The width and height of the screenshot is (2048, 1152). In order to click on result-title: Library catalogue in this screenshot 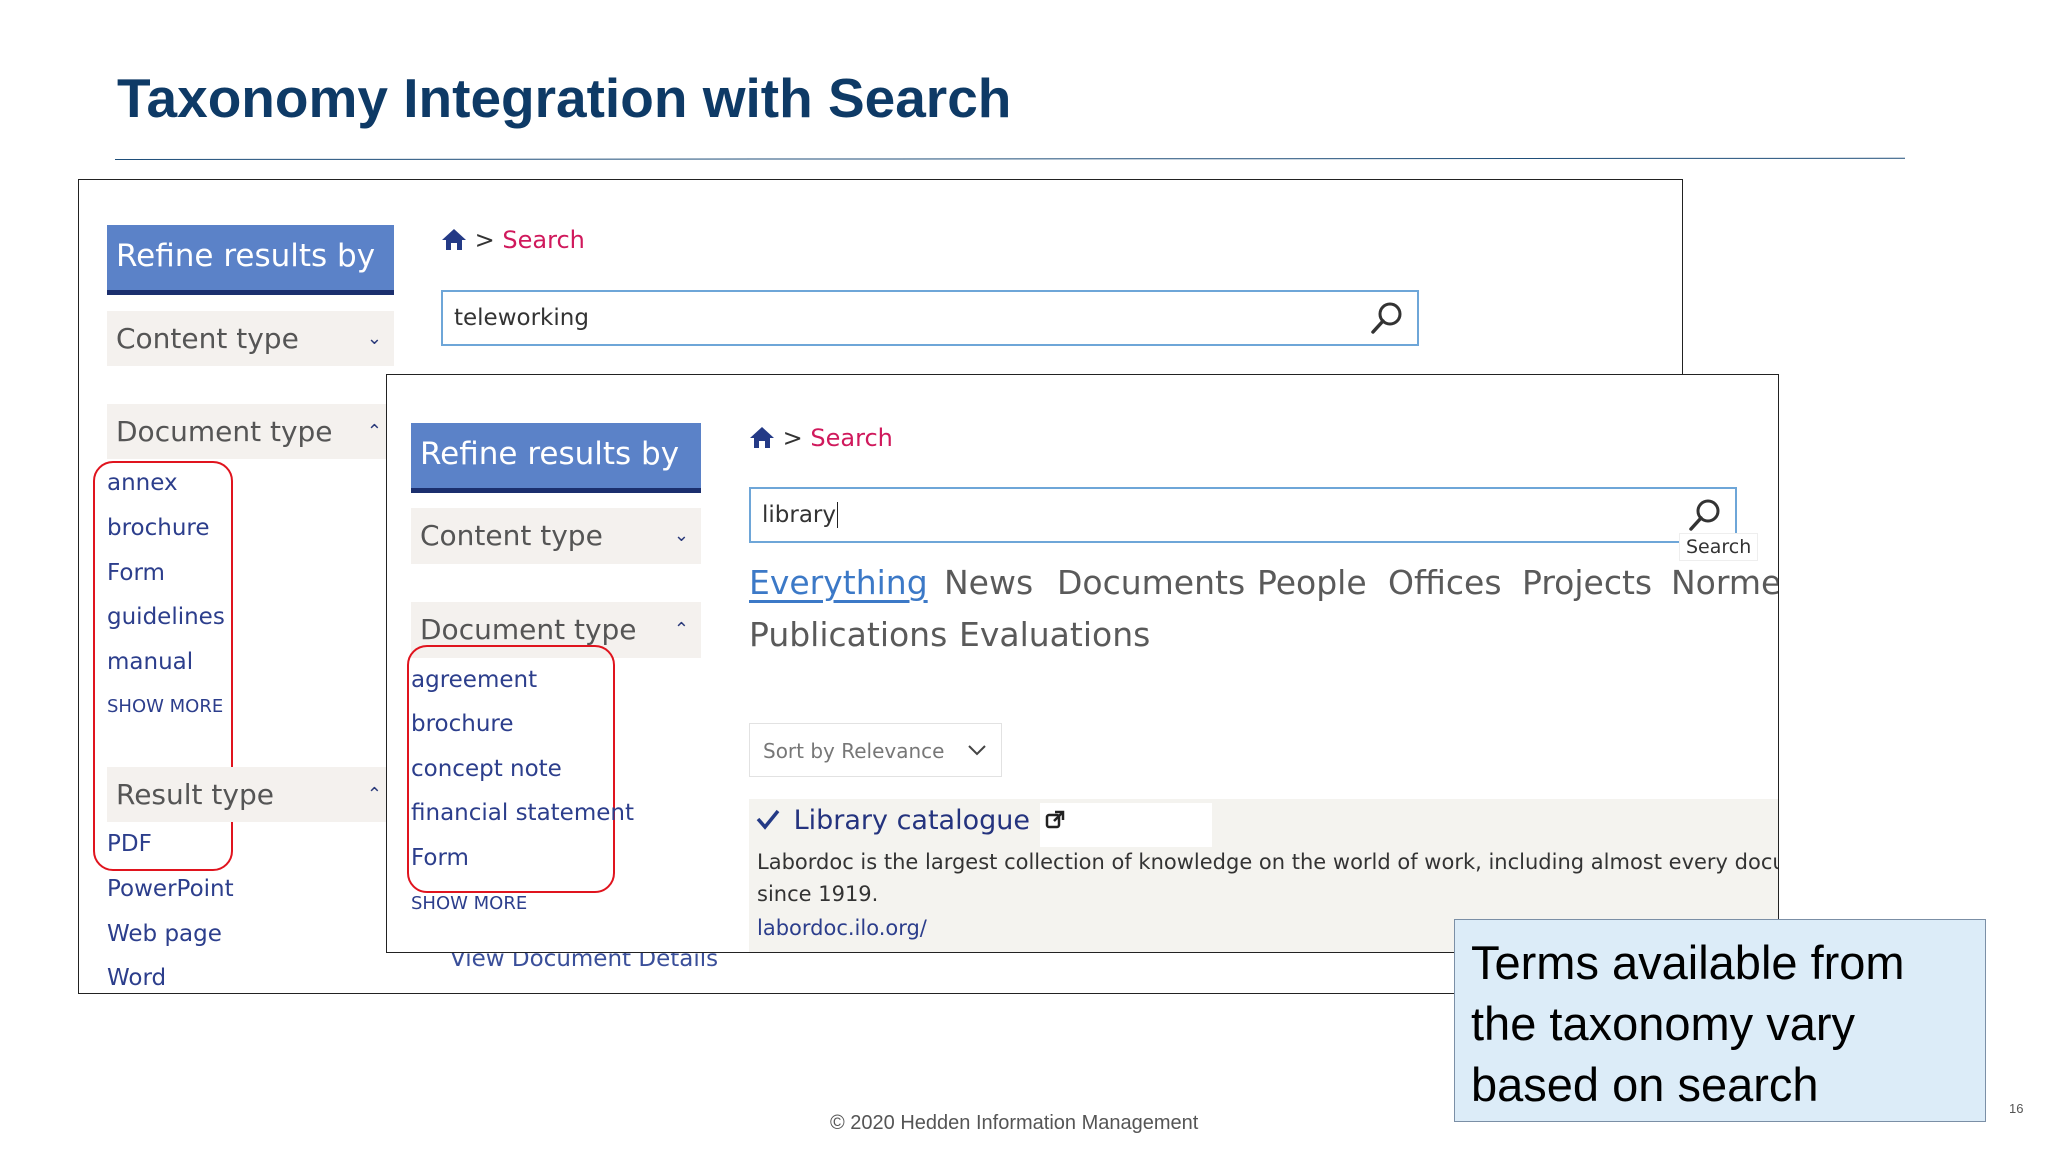, I will do `click(910, 820)`.